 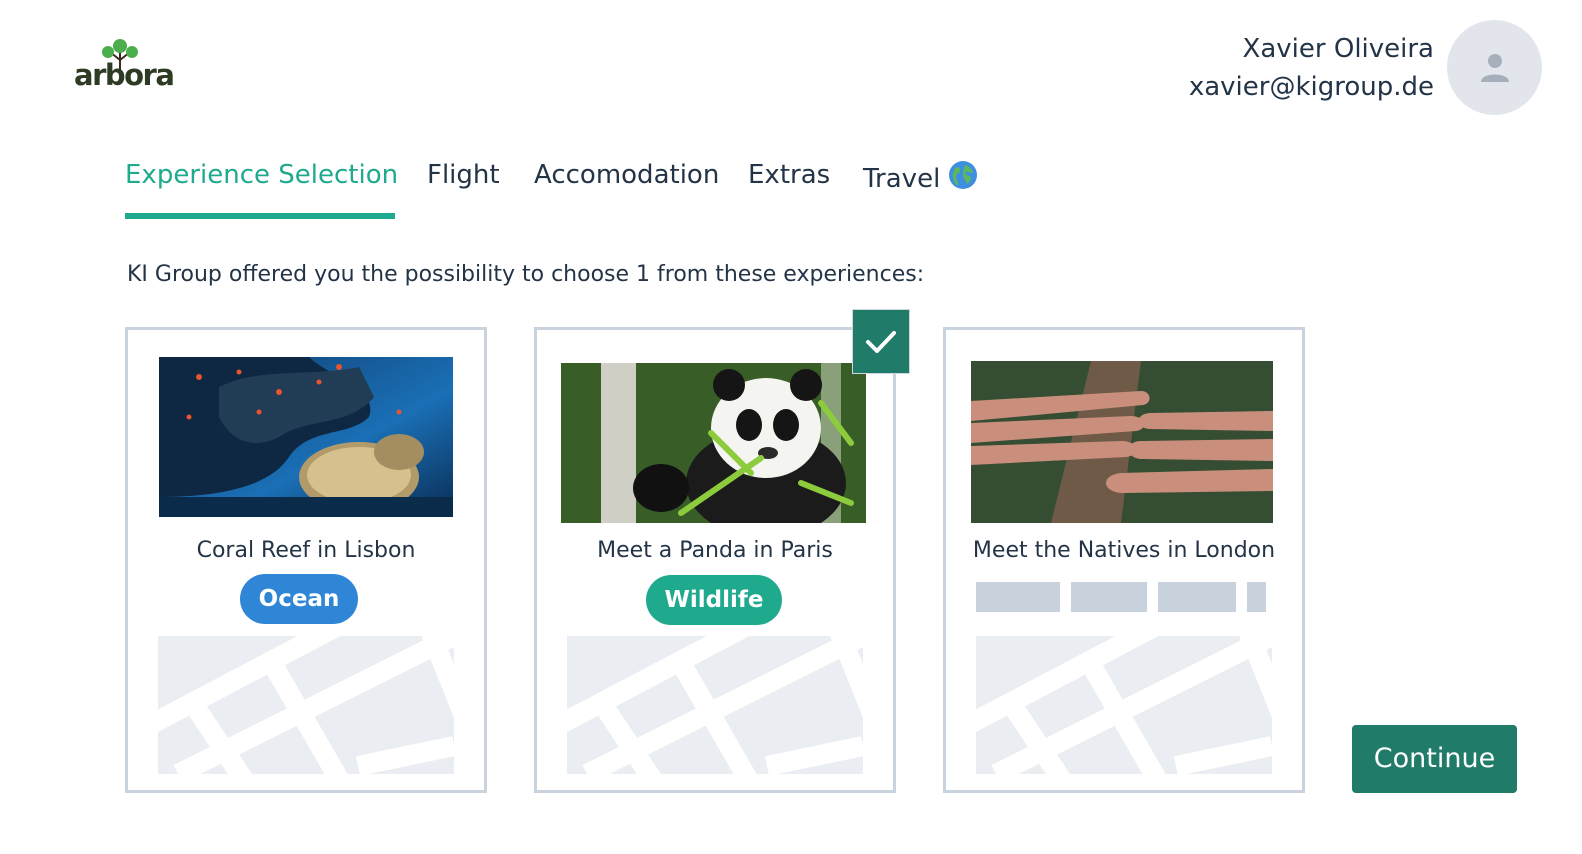 What do you see at coordinates (1338, 49) in the screenshot?
I see `user-name: Xavier Oliveira` at bounding box center [1338, 49].